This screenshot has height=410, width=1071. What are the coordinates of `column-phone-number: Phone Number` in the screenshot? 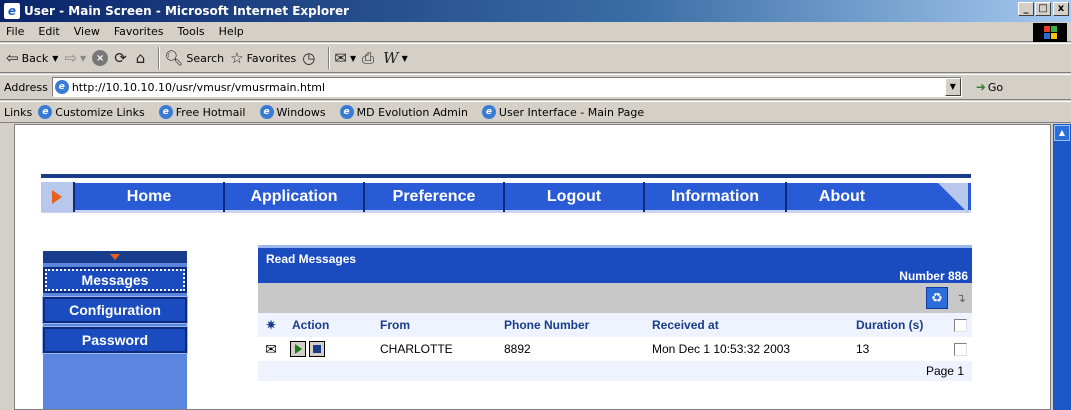 It's located at (578, 325).